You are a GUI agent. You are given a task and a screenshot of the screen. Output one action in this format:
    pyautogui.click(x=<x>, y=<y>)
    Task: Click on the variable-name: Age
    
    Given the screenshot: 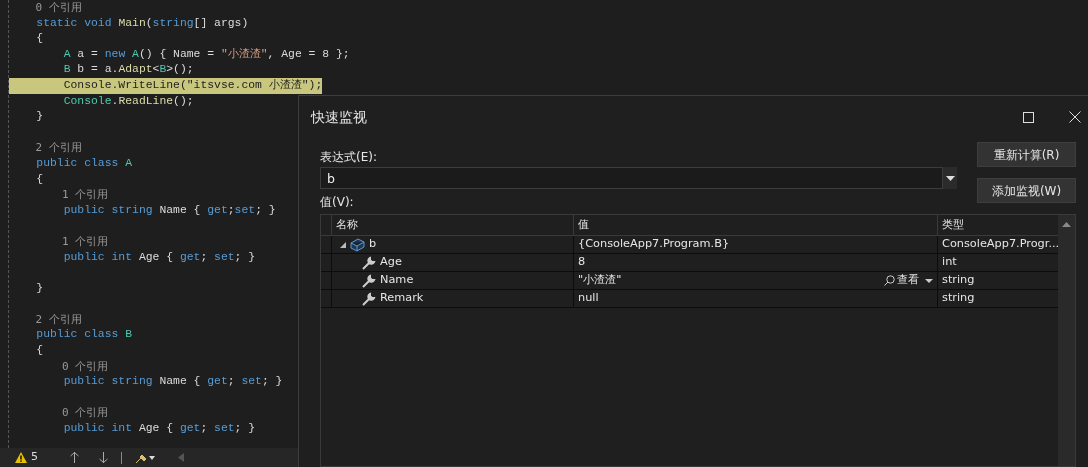 What is the action you would take?
    pyautogui.click(x=391, y=262)
    